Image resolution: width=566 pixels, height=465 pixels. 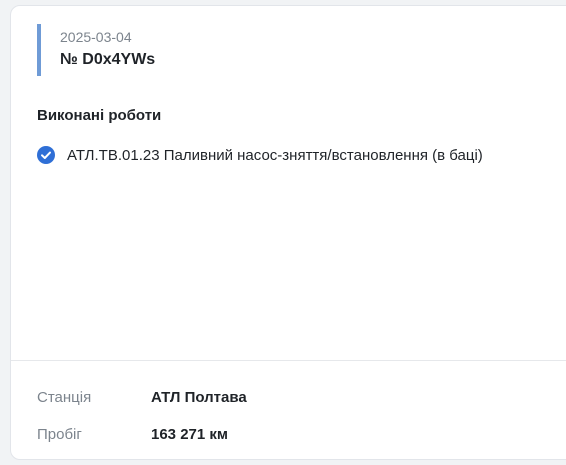 I want to click on mileage-value: 163 271 км, so click(x=189, y=434).